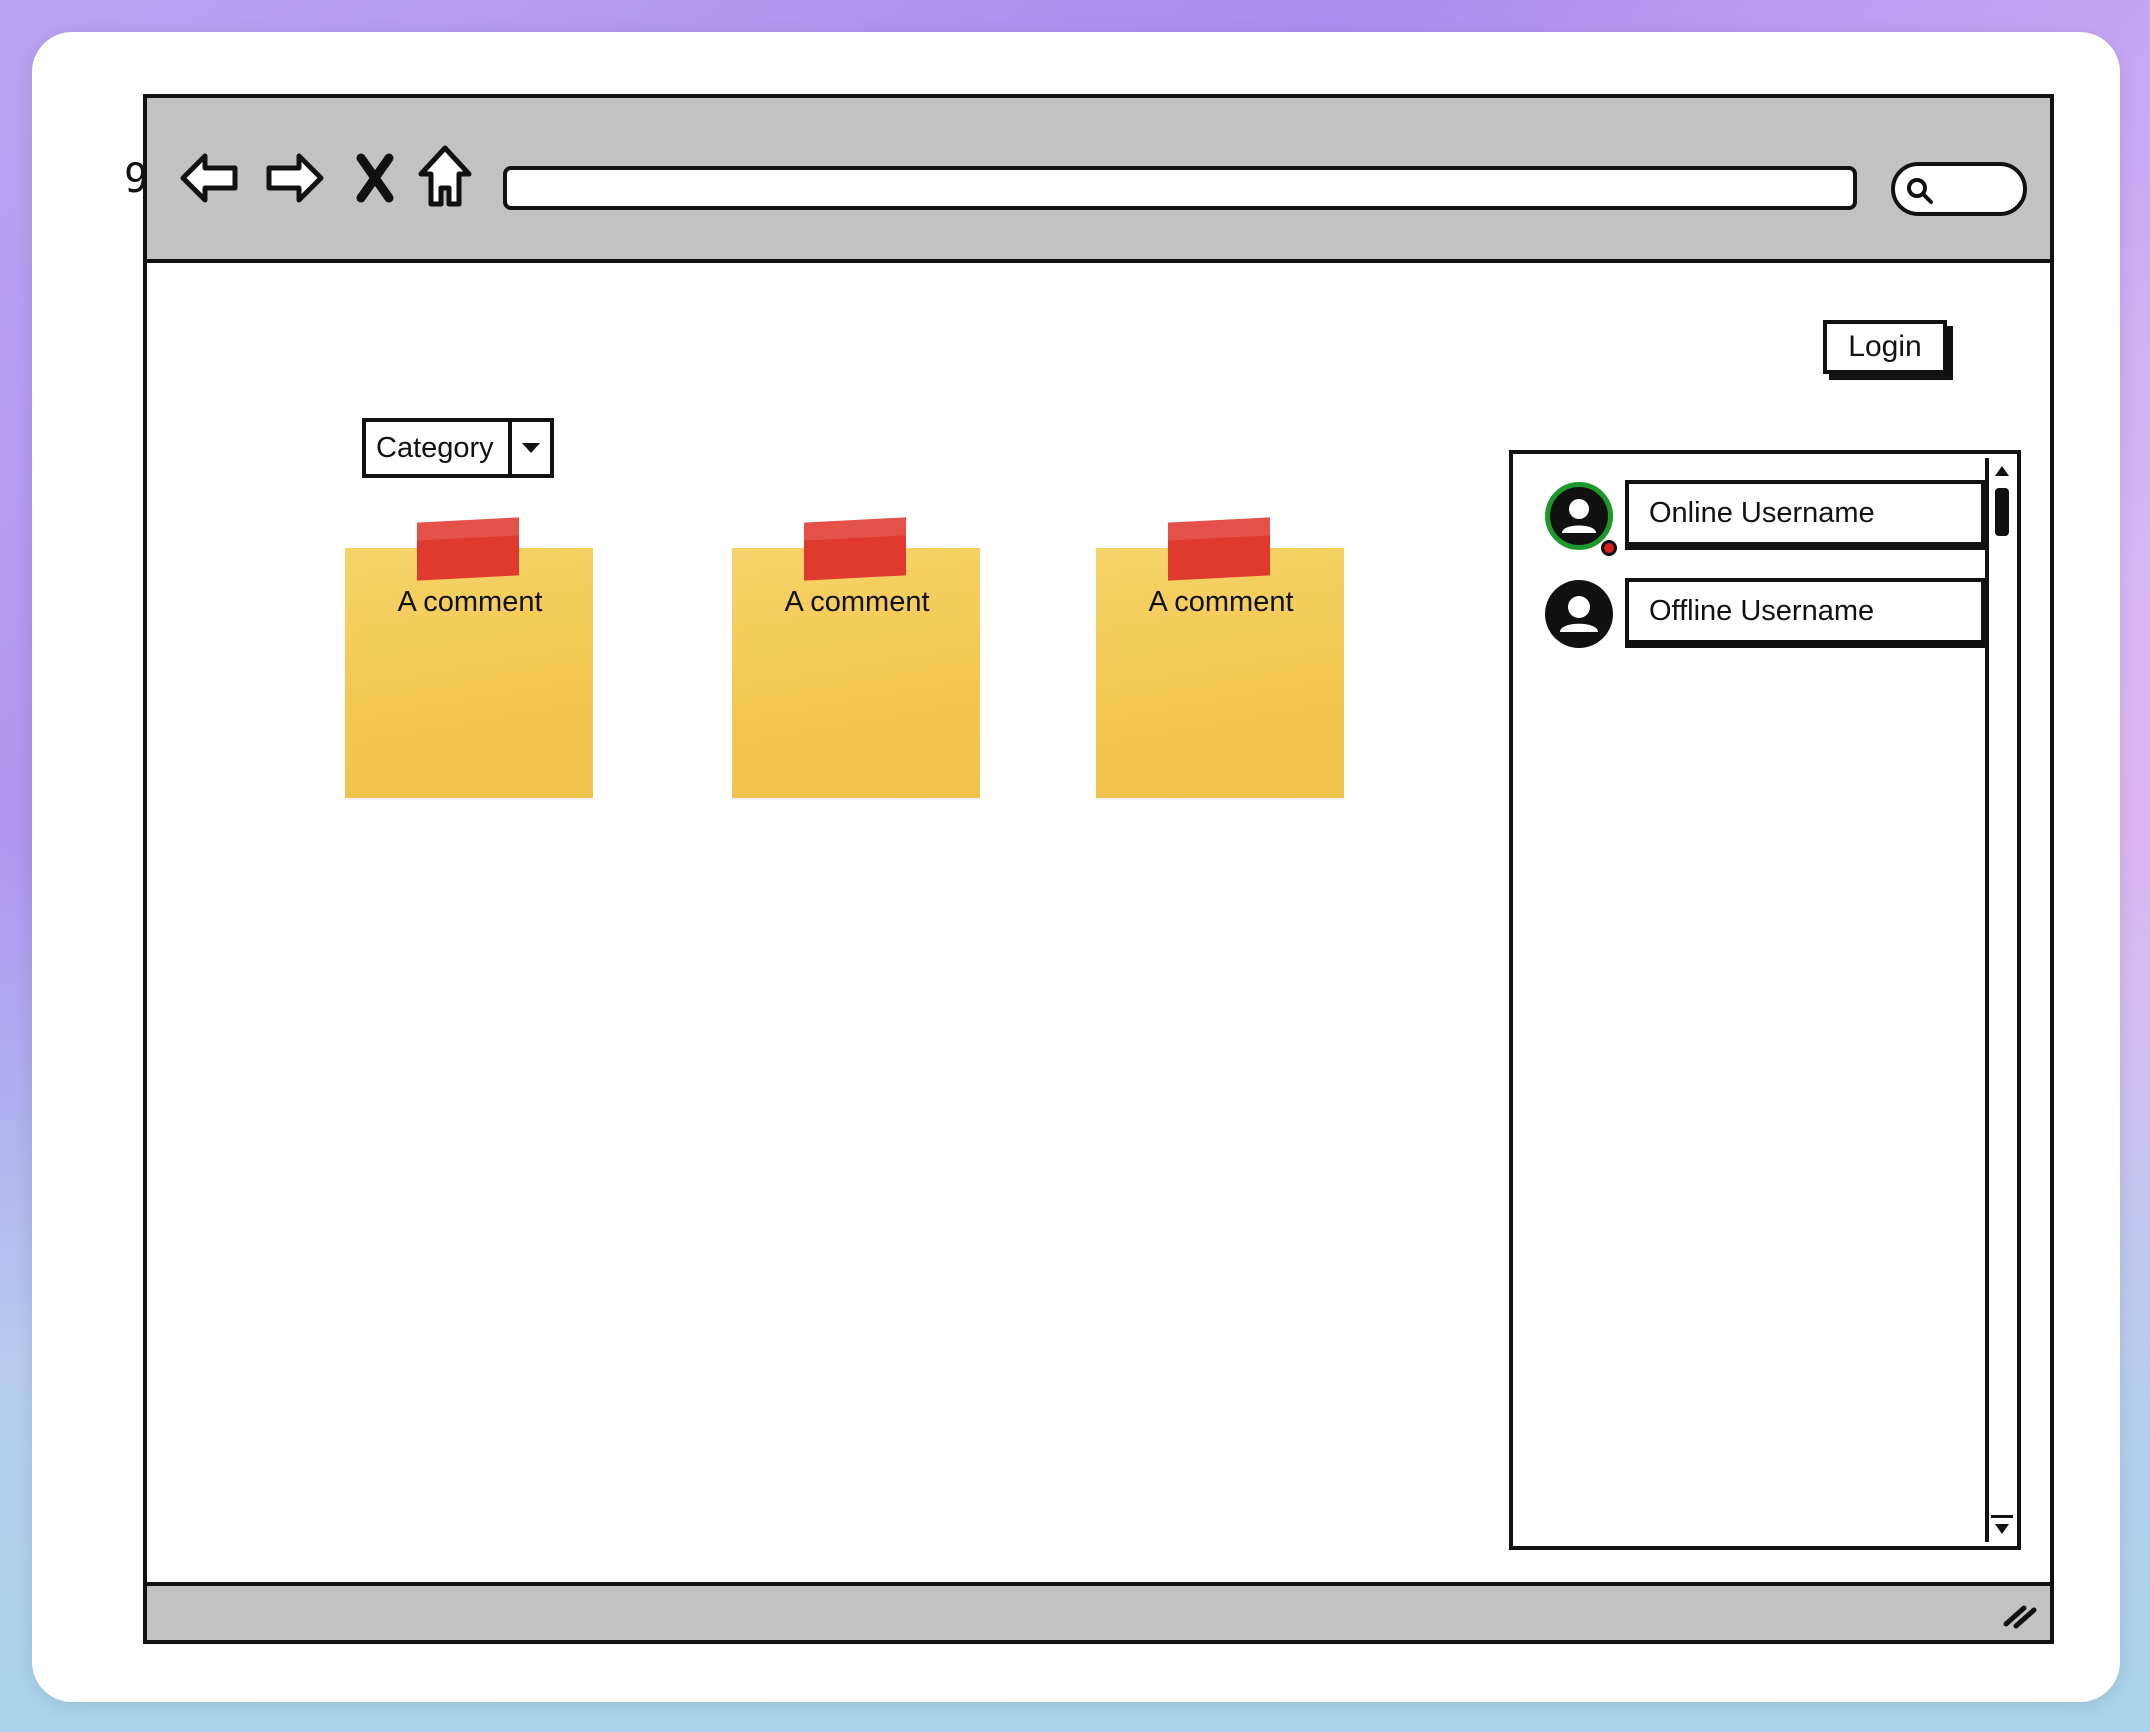 The width and height of the screenshot is (2150, 1732). Describe the element at coordinates (1180, 188) in the screenshot. I see `address-bar` at that location.